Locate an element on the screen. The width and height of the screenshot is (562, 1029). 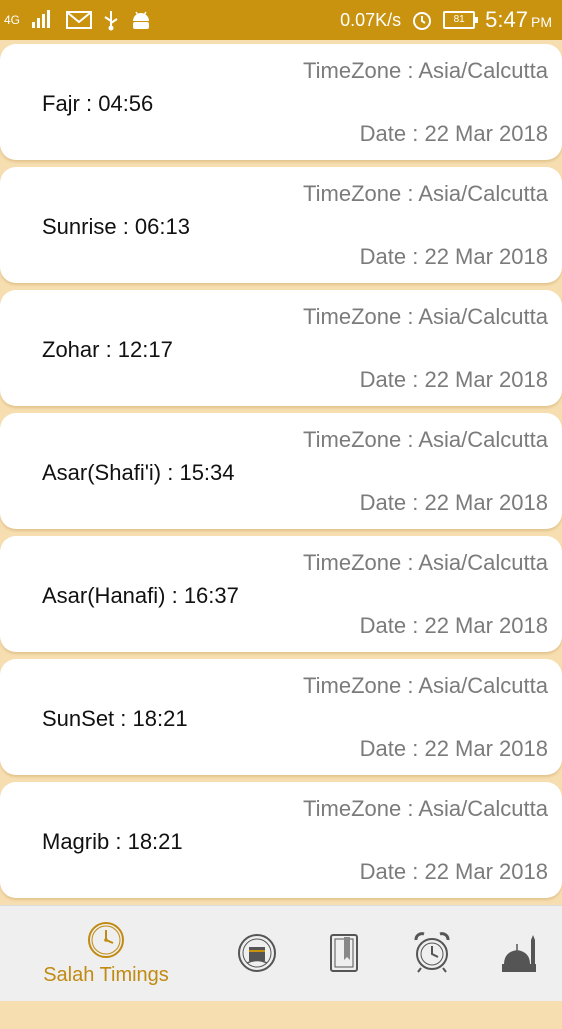
status-time: 5:47 is located at coordinates (506, 19).